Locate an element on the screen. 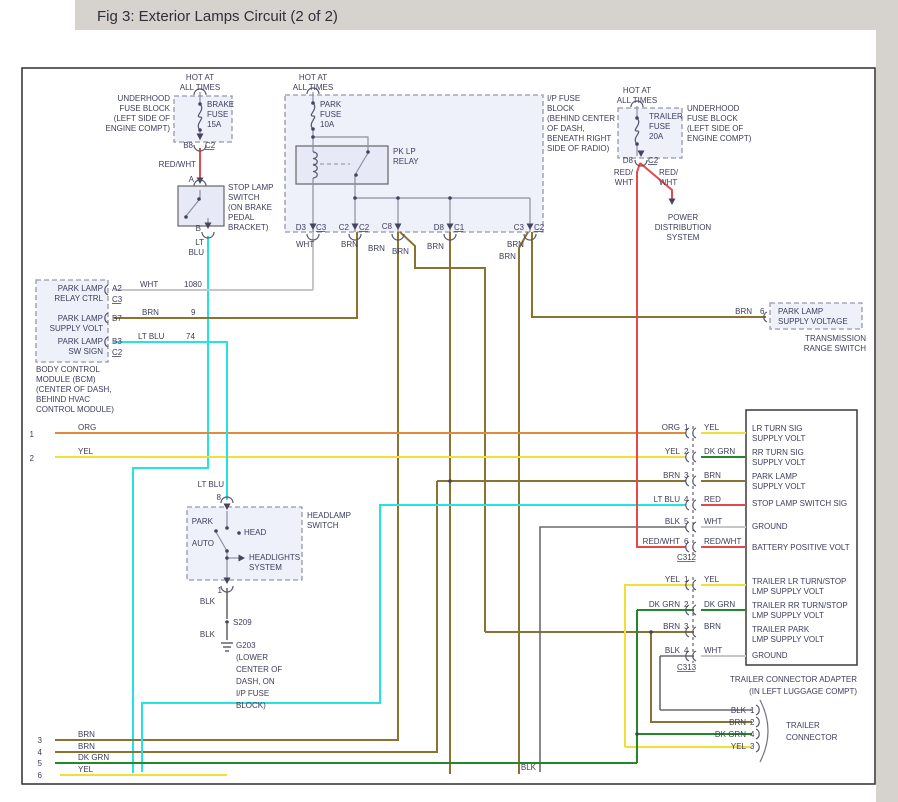 The height and width of the screenshot is (802, 898). label-module-bcm-: MODULE (BCM) is located at coordinates (66, 379).